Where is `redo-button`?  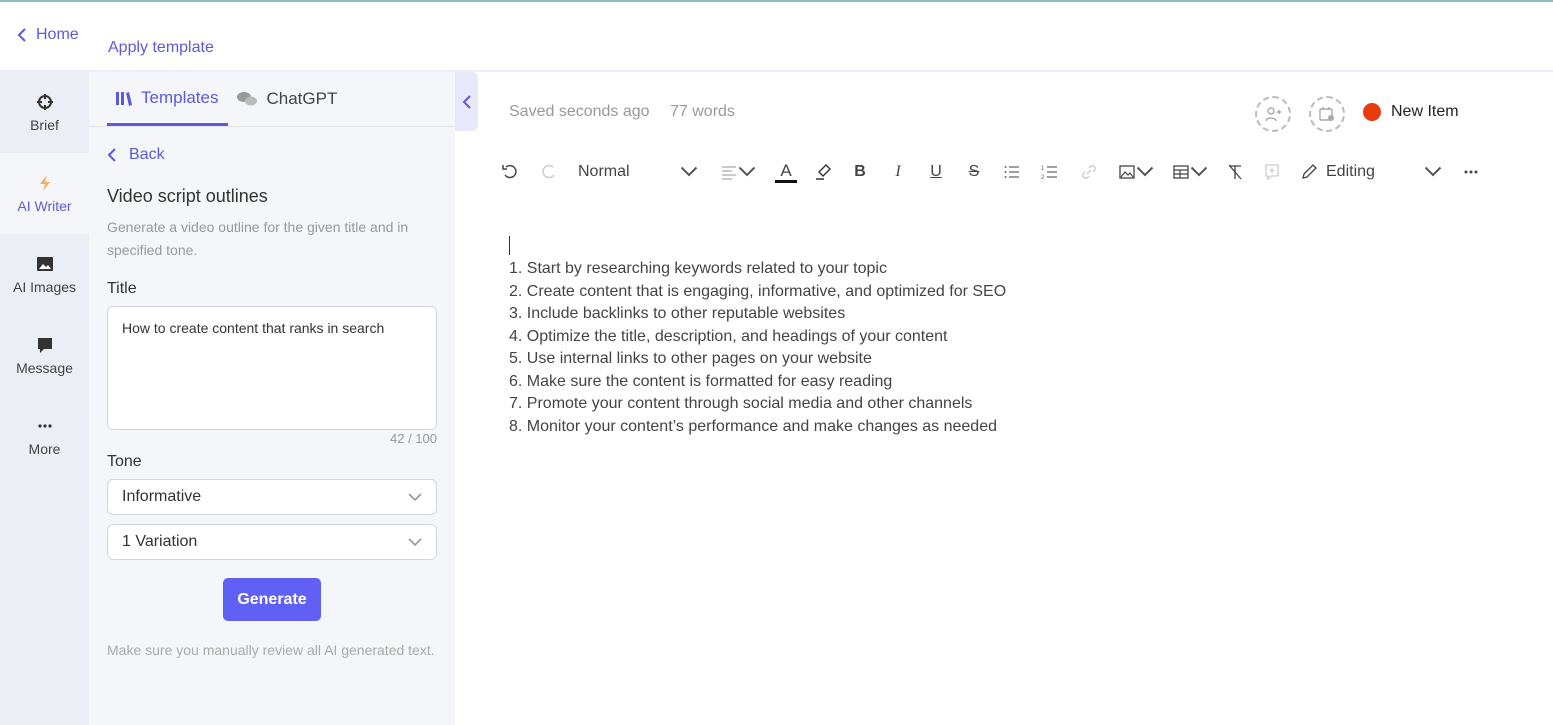
redo-button is located at coordinates (549, 172).